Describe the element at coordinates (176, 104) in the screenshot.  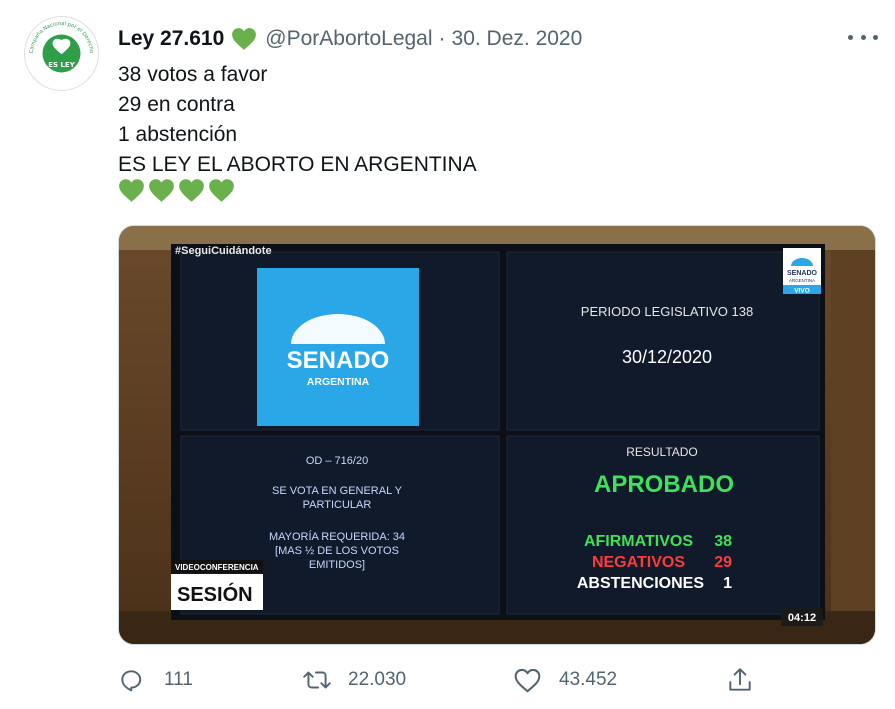
I see `tweet-line: 29 en contra` at that location.